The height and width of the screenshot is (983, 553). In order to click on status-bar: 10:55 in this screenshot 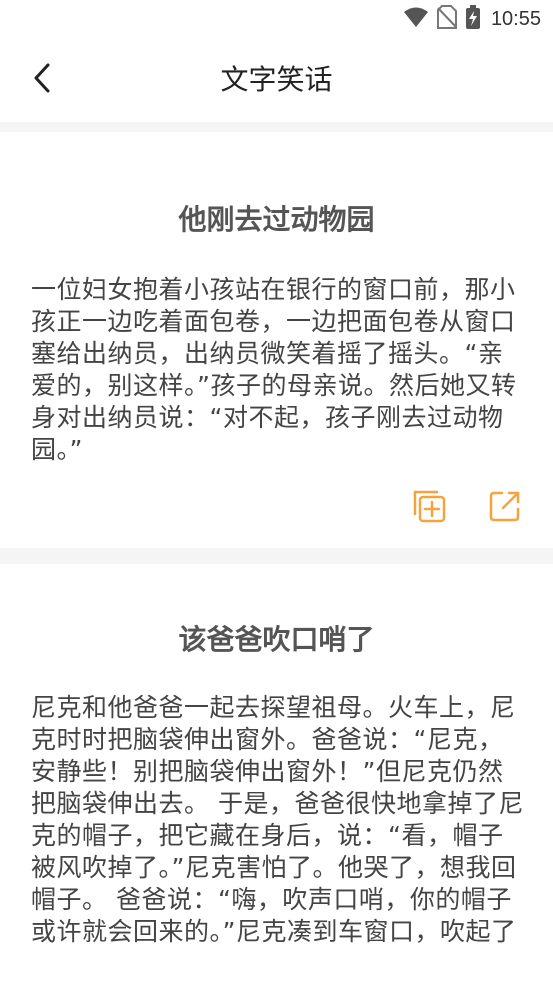, I will do `click(276, 19)`.